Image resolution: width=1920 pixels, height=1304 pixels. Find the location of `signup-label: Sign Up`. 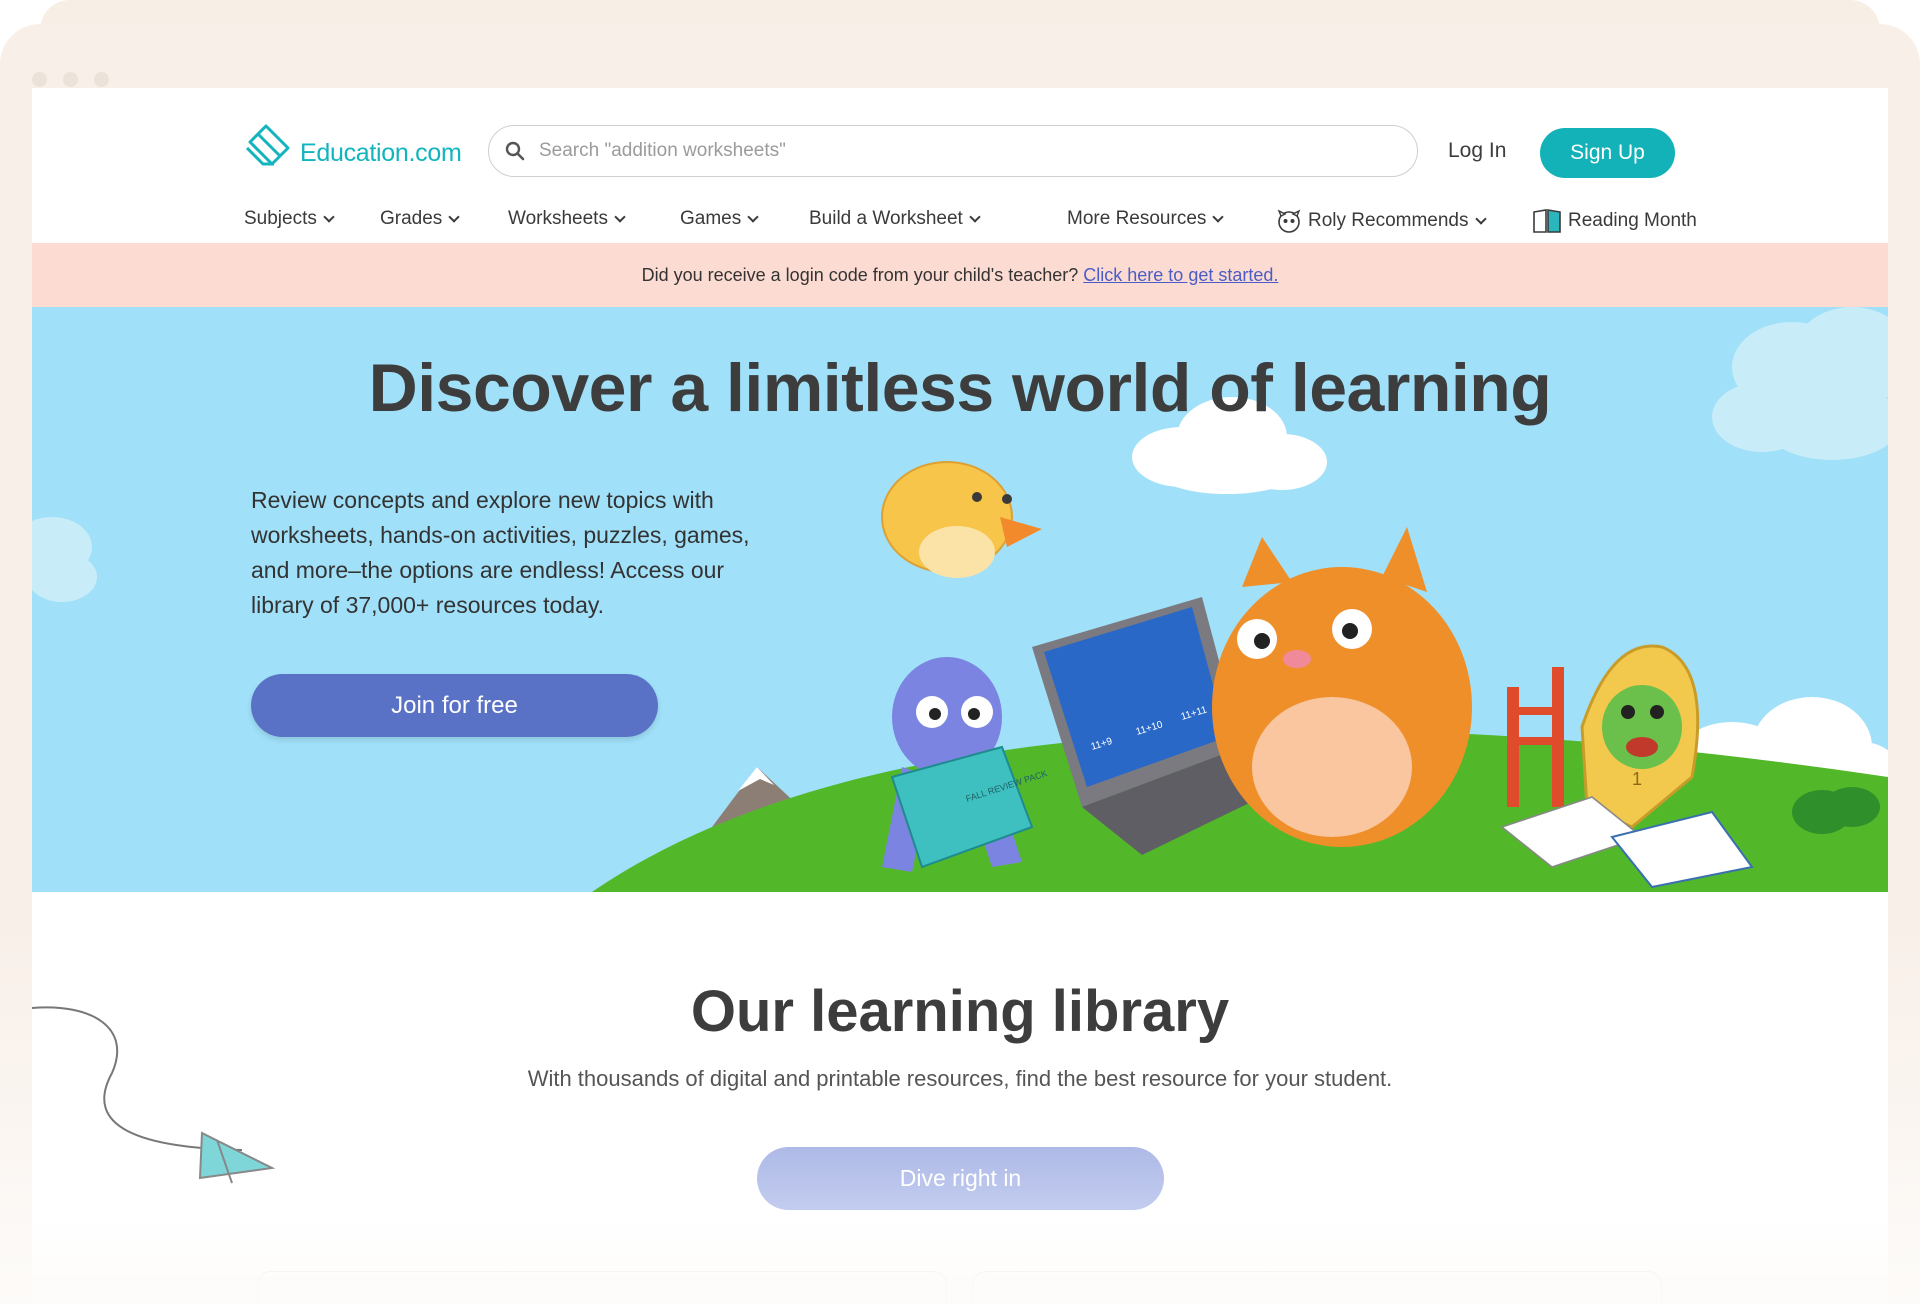

signup-label: Sign Up is located at coordinates (1607, 152).